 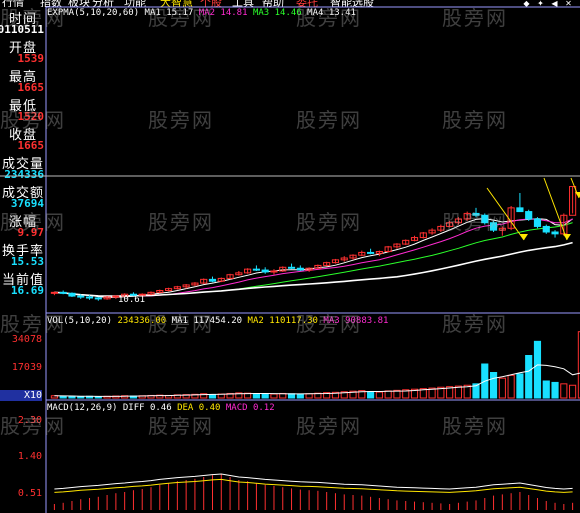 What do you see at coordinates (132, 300) in the screenshot?
I see `low-price-annotation: 10.61` at bounding box center [132, 300].